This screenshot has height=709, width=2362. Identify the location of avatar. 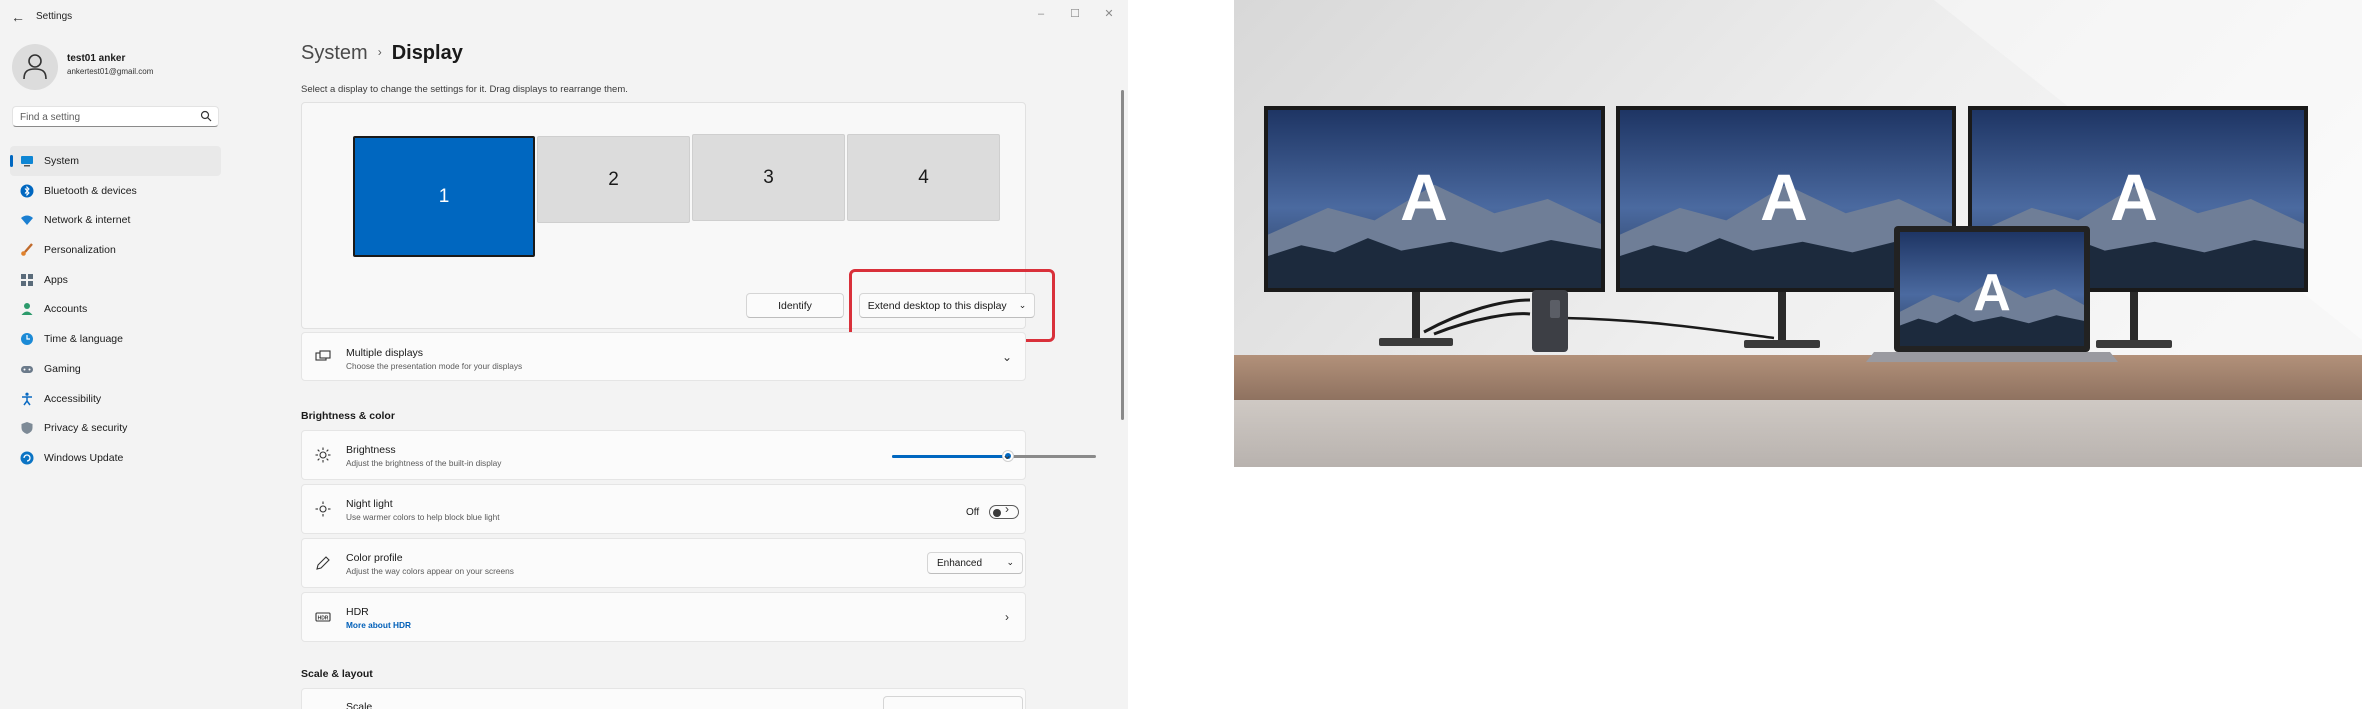
(35, 67).